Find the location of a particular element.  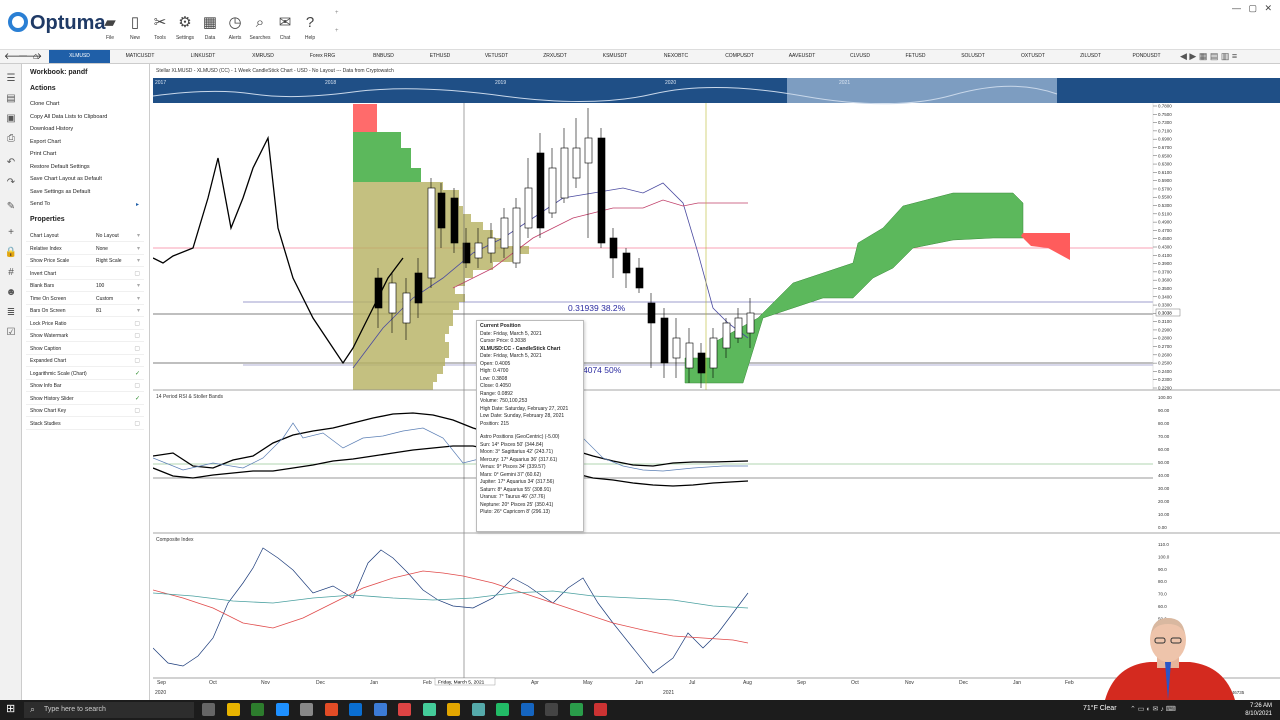

window-controls: — ▢ ✕ is located at coordinates (1252, 8).